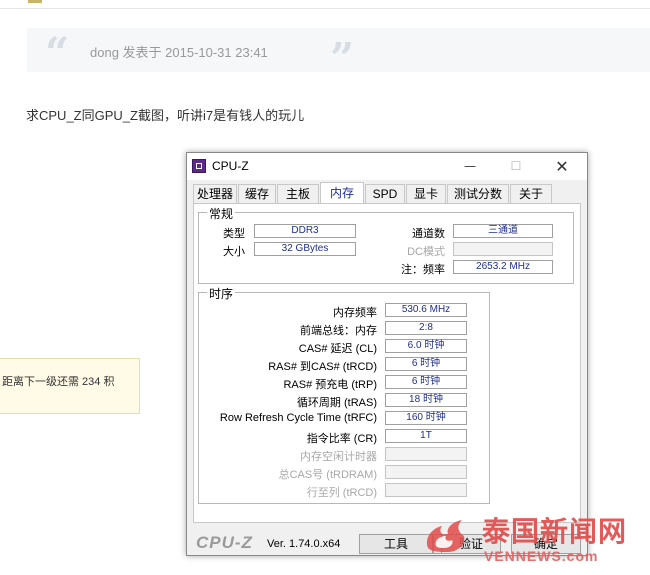 Image resolution: width=650 pixels, height=575 pixels. What do you see at coordinates (234, 252) in the screenshot?
I see `size-label: 大小` at bounding box center [234, 252].